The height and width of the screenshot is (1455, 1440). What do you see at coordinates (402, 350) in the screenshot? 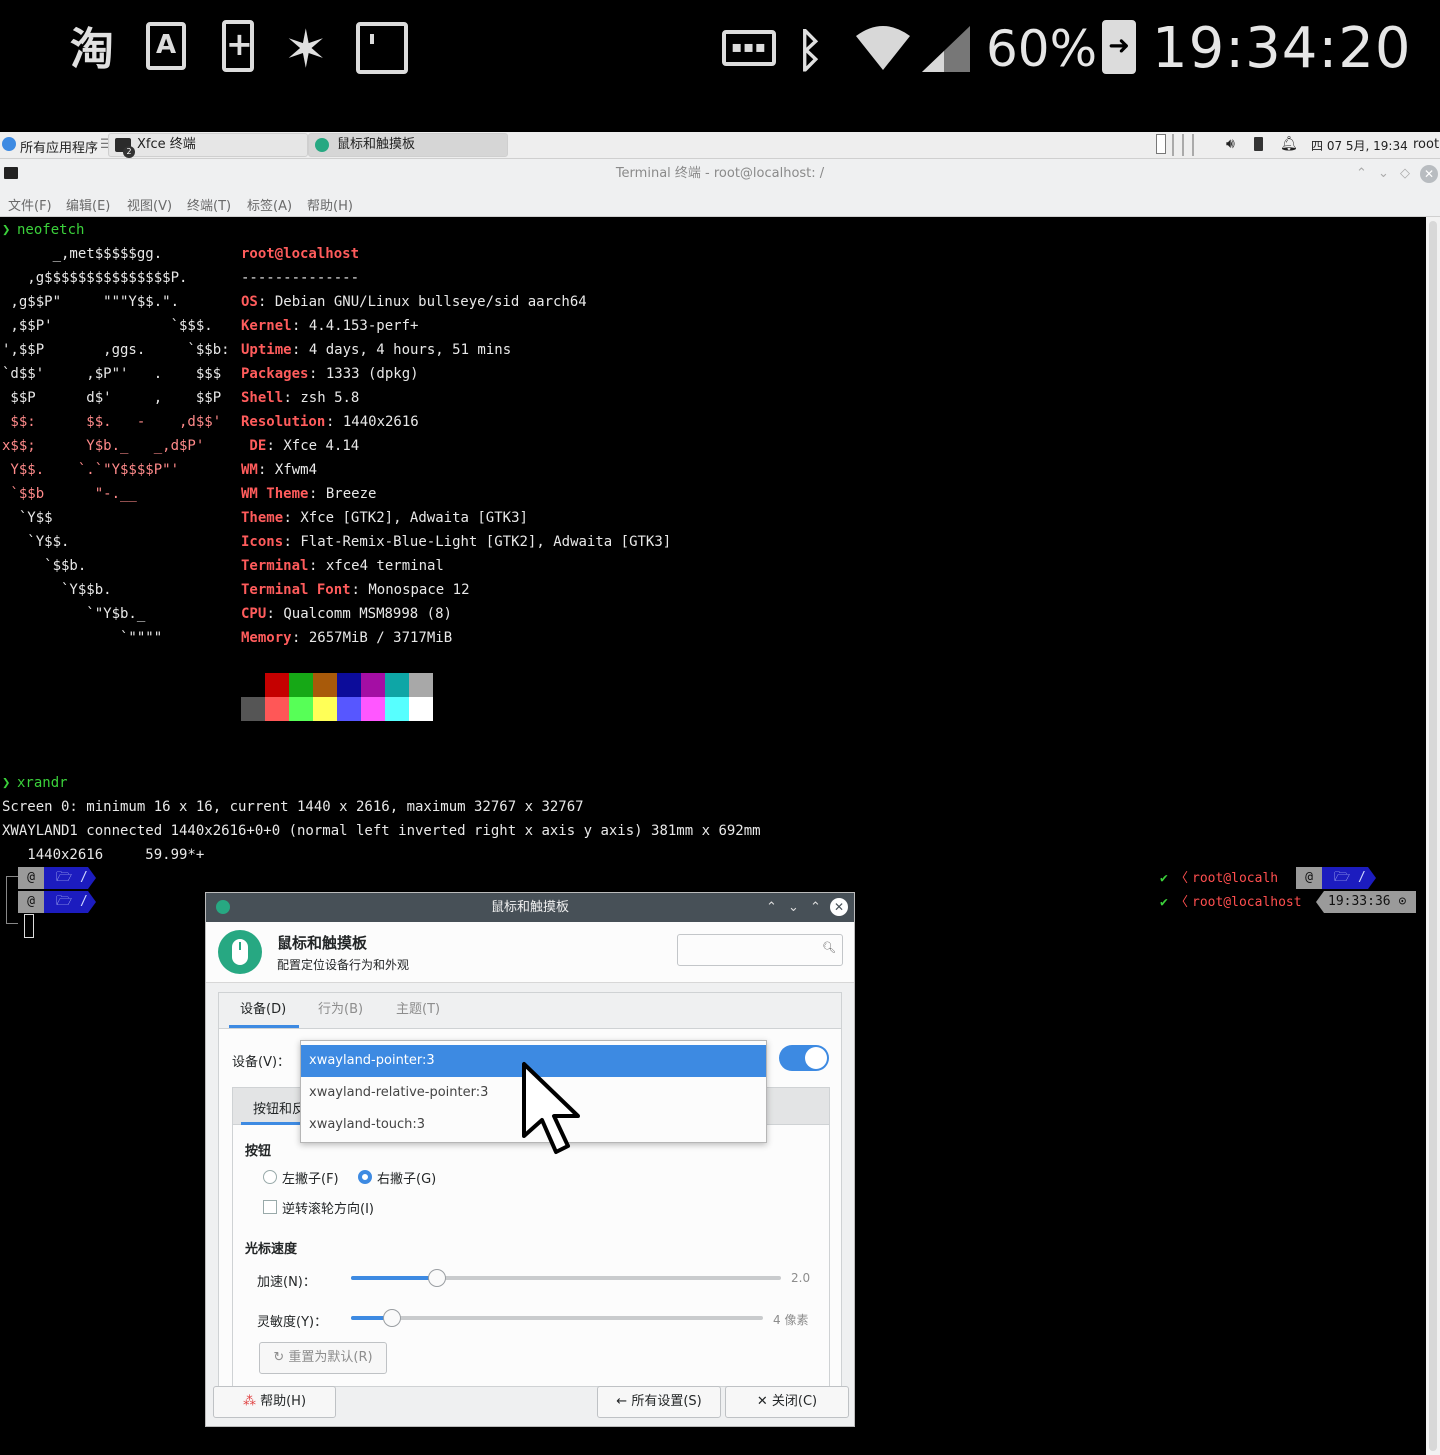
I see `info-value: : 4 days, 4 hours, 51 mins` at bounding box center [402, 350].